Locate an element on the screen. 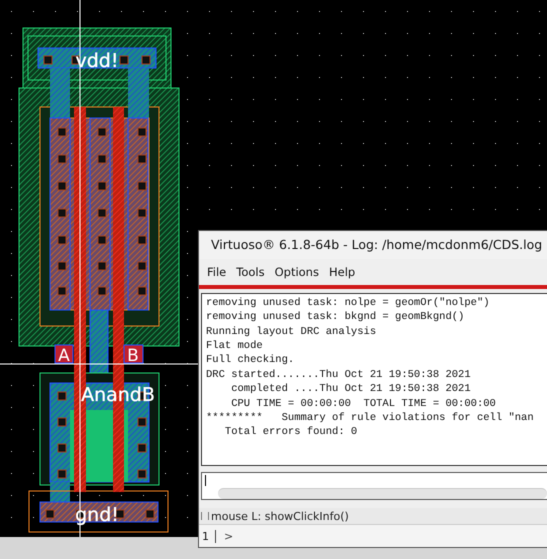 This screenshot has height=559, width=547. menu-item: Options is located at coordinates (296, 271).